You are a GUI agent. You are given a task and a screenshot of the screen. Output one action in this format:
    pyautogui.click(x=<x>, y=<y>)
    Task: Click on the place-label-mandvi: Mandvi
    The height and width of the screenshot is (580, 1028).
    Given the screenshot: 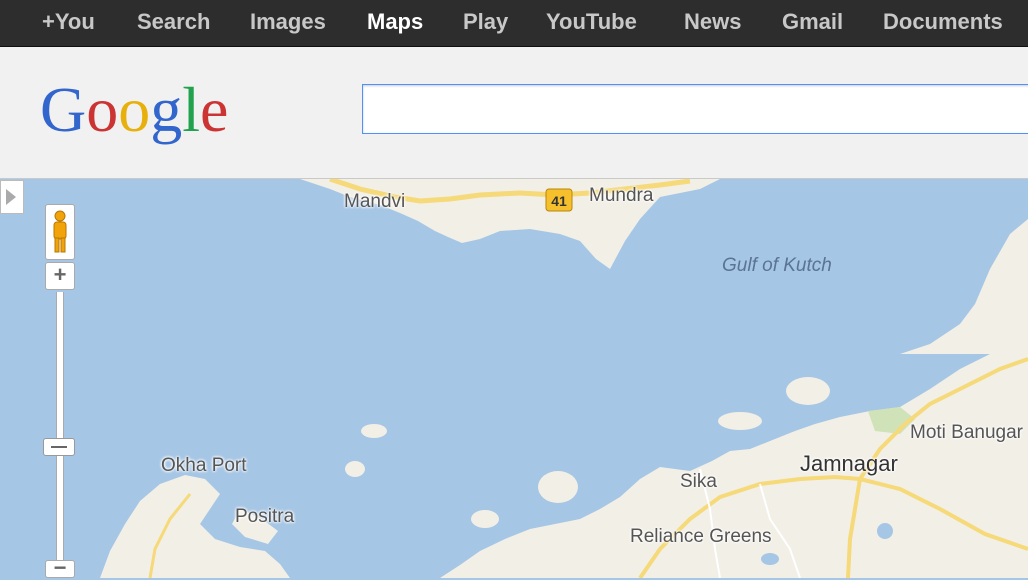 What is the action you would take?
    pyautogui.click(x=375, y=201)
    